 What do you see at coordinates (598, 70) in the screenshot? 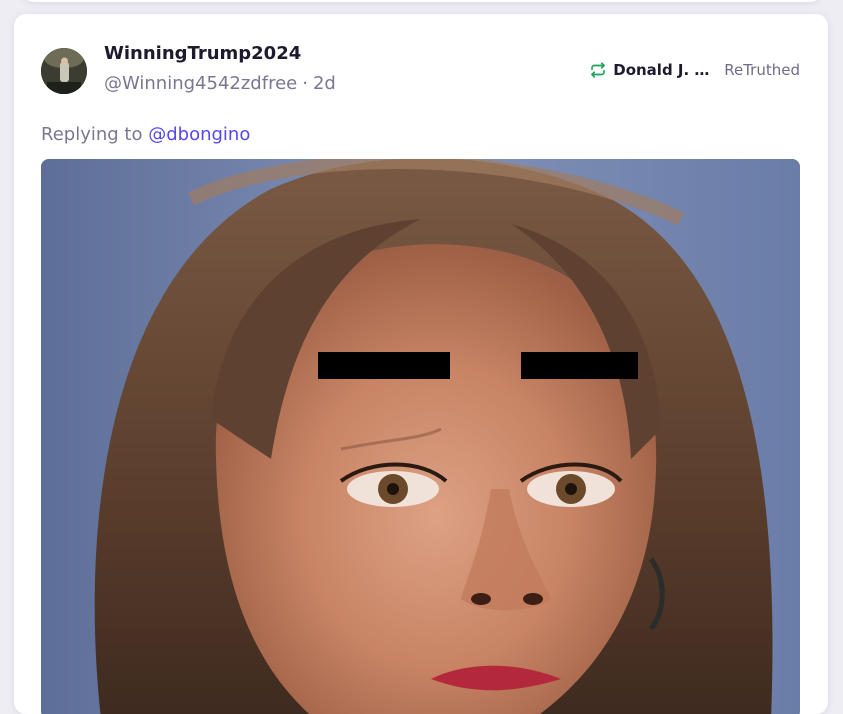
I see `retruth-icon` at bounding box center [598, 70].